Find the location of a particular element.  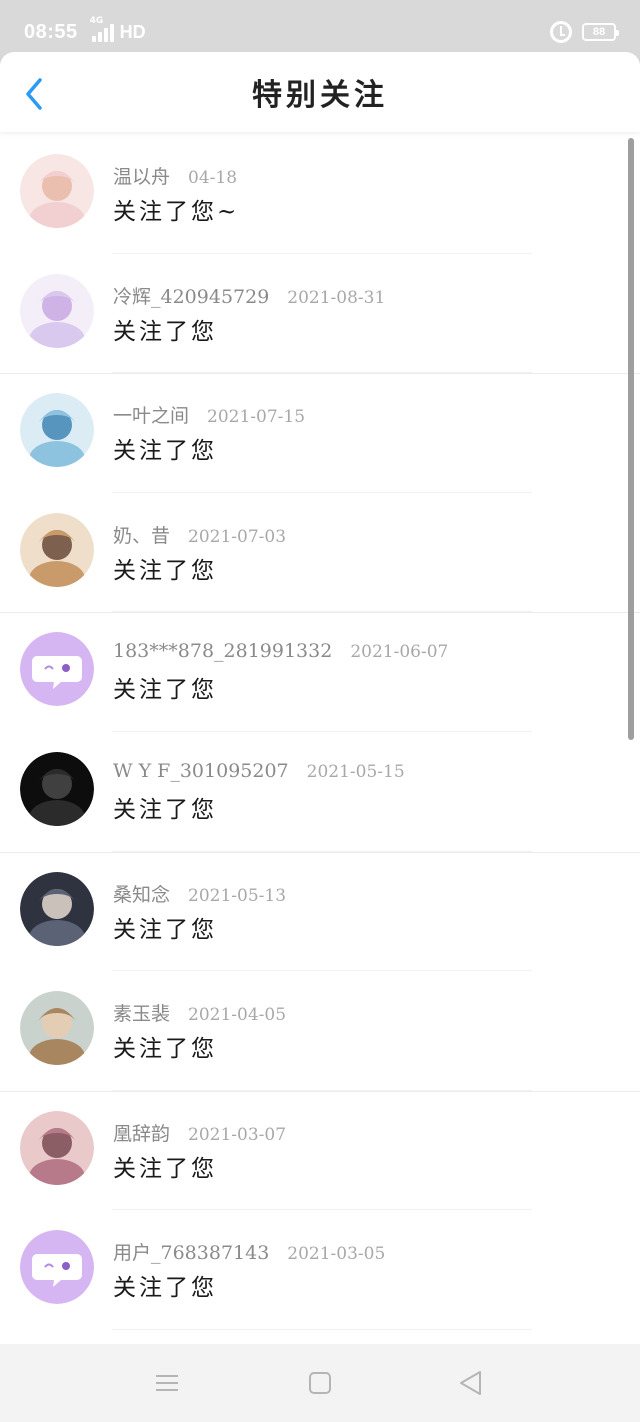

name-line: 素玉裴 2021-04-05 is located at coordinates (199, 1012).